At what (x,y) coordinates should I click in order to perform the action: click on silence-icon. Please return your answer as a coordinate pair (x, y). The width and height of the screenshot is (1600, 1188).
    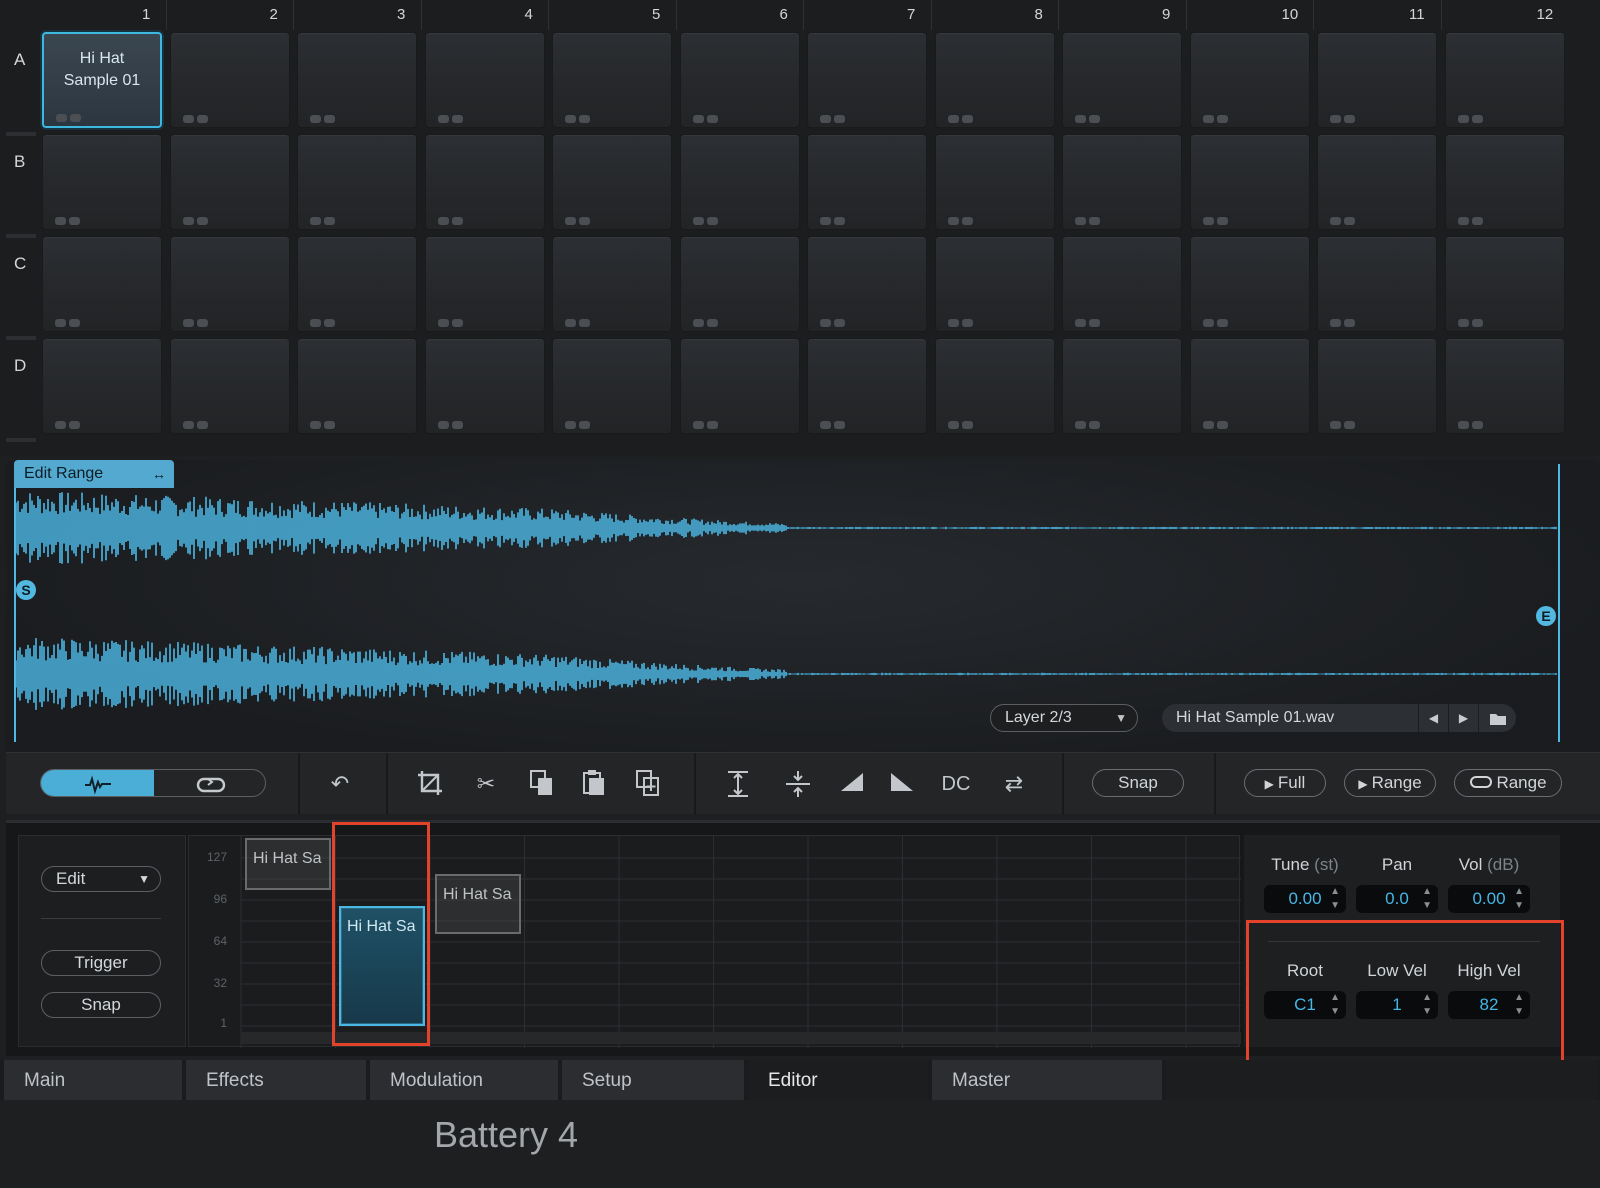
    Looking at the image, I should click on (798, 784).